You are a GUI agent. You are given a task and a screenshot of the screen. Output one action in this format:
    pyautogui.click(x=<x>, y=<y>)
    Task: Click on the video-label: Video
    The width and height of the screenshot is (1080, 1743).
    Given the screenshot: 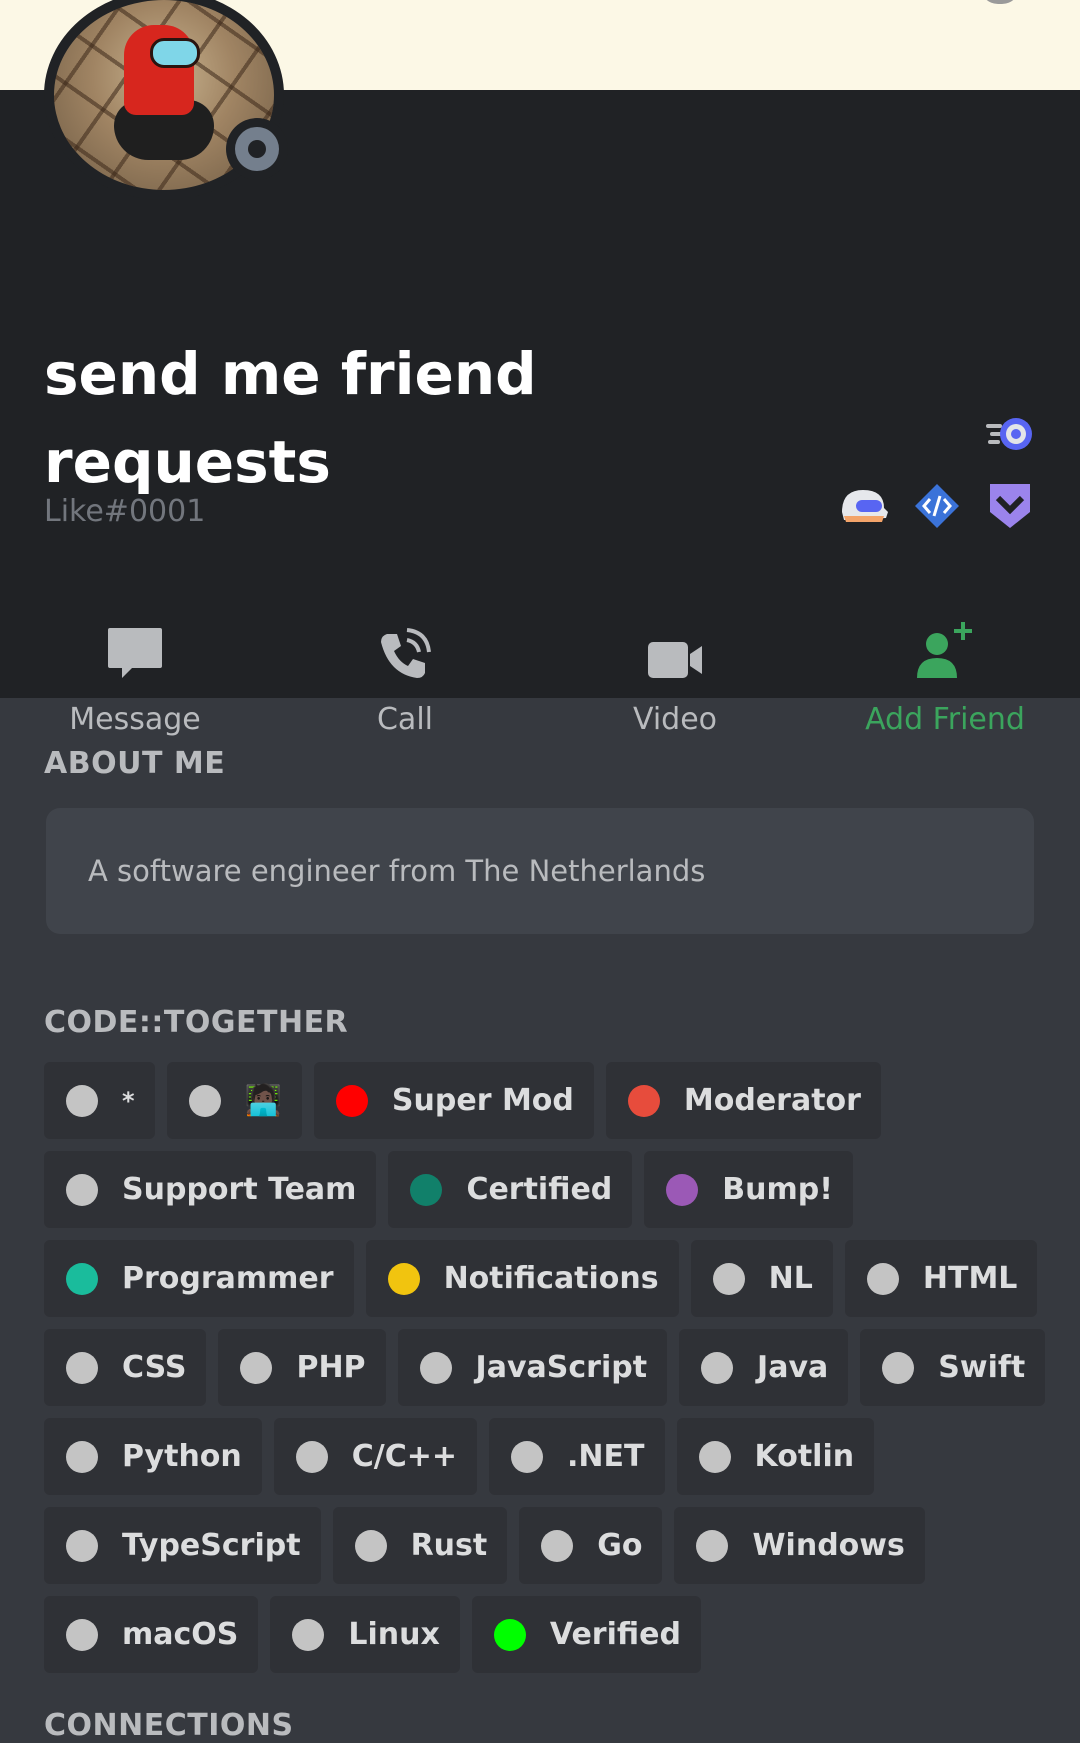 What is the action you would take?
    pyautogui.click(x=675, y=719)
    